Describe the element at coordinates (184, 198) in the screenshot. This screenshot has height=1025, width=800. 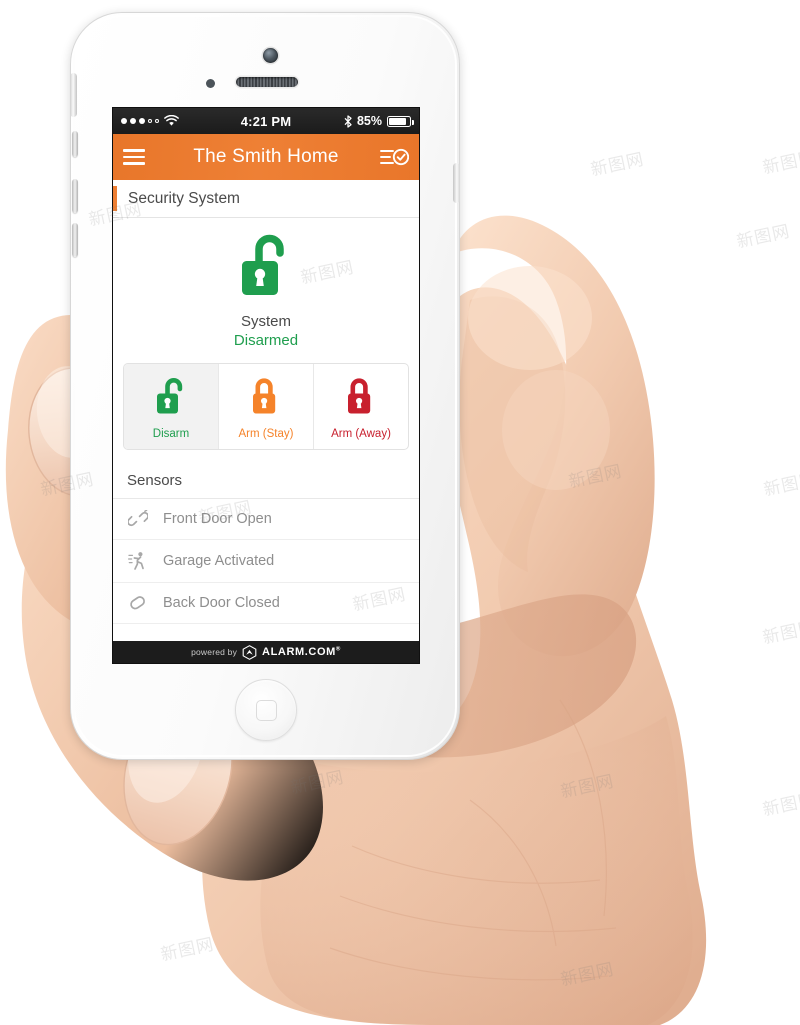
I see `section-title: Security System` at that location.